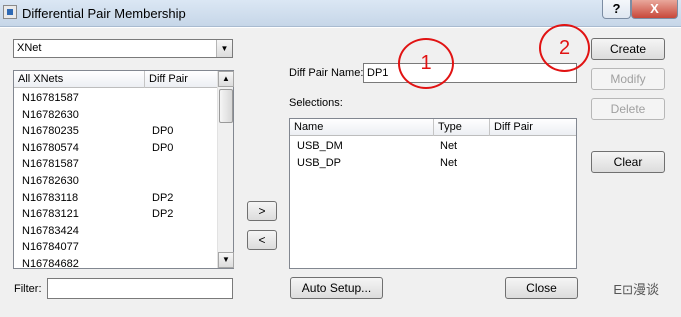 This screenshot has height=317, width=681. I want to click on xnet-row: N16784682, so click(115, 262).